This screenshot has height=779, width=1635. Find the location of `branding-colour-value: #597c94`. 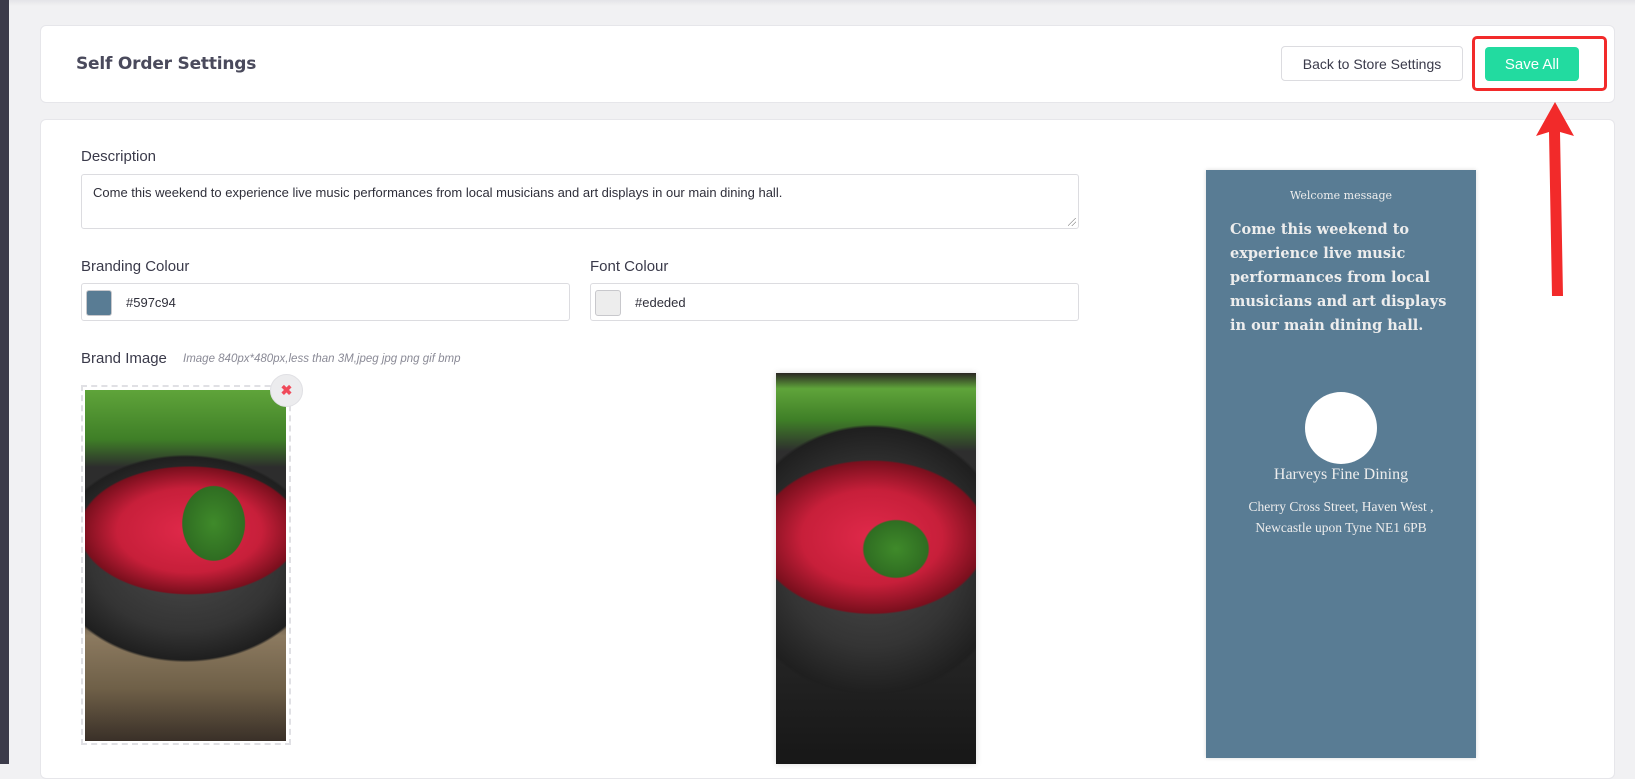

branding-colour-value: #597c94 is located at coordinates (151, 302).